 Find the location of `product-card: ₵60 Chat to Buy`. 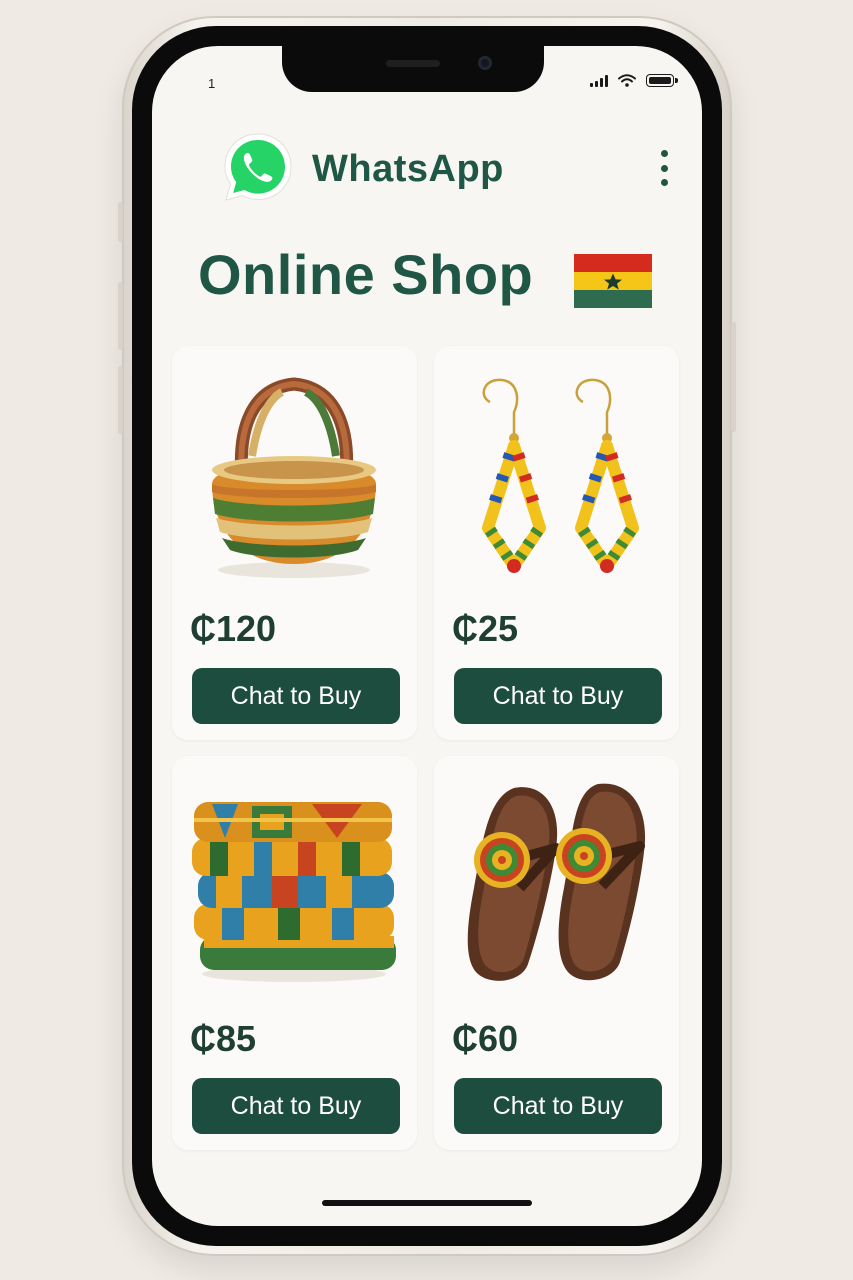

product-card: ₵60 Chat to Buy is located at coordinates (556, 953).